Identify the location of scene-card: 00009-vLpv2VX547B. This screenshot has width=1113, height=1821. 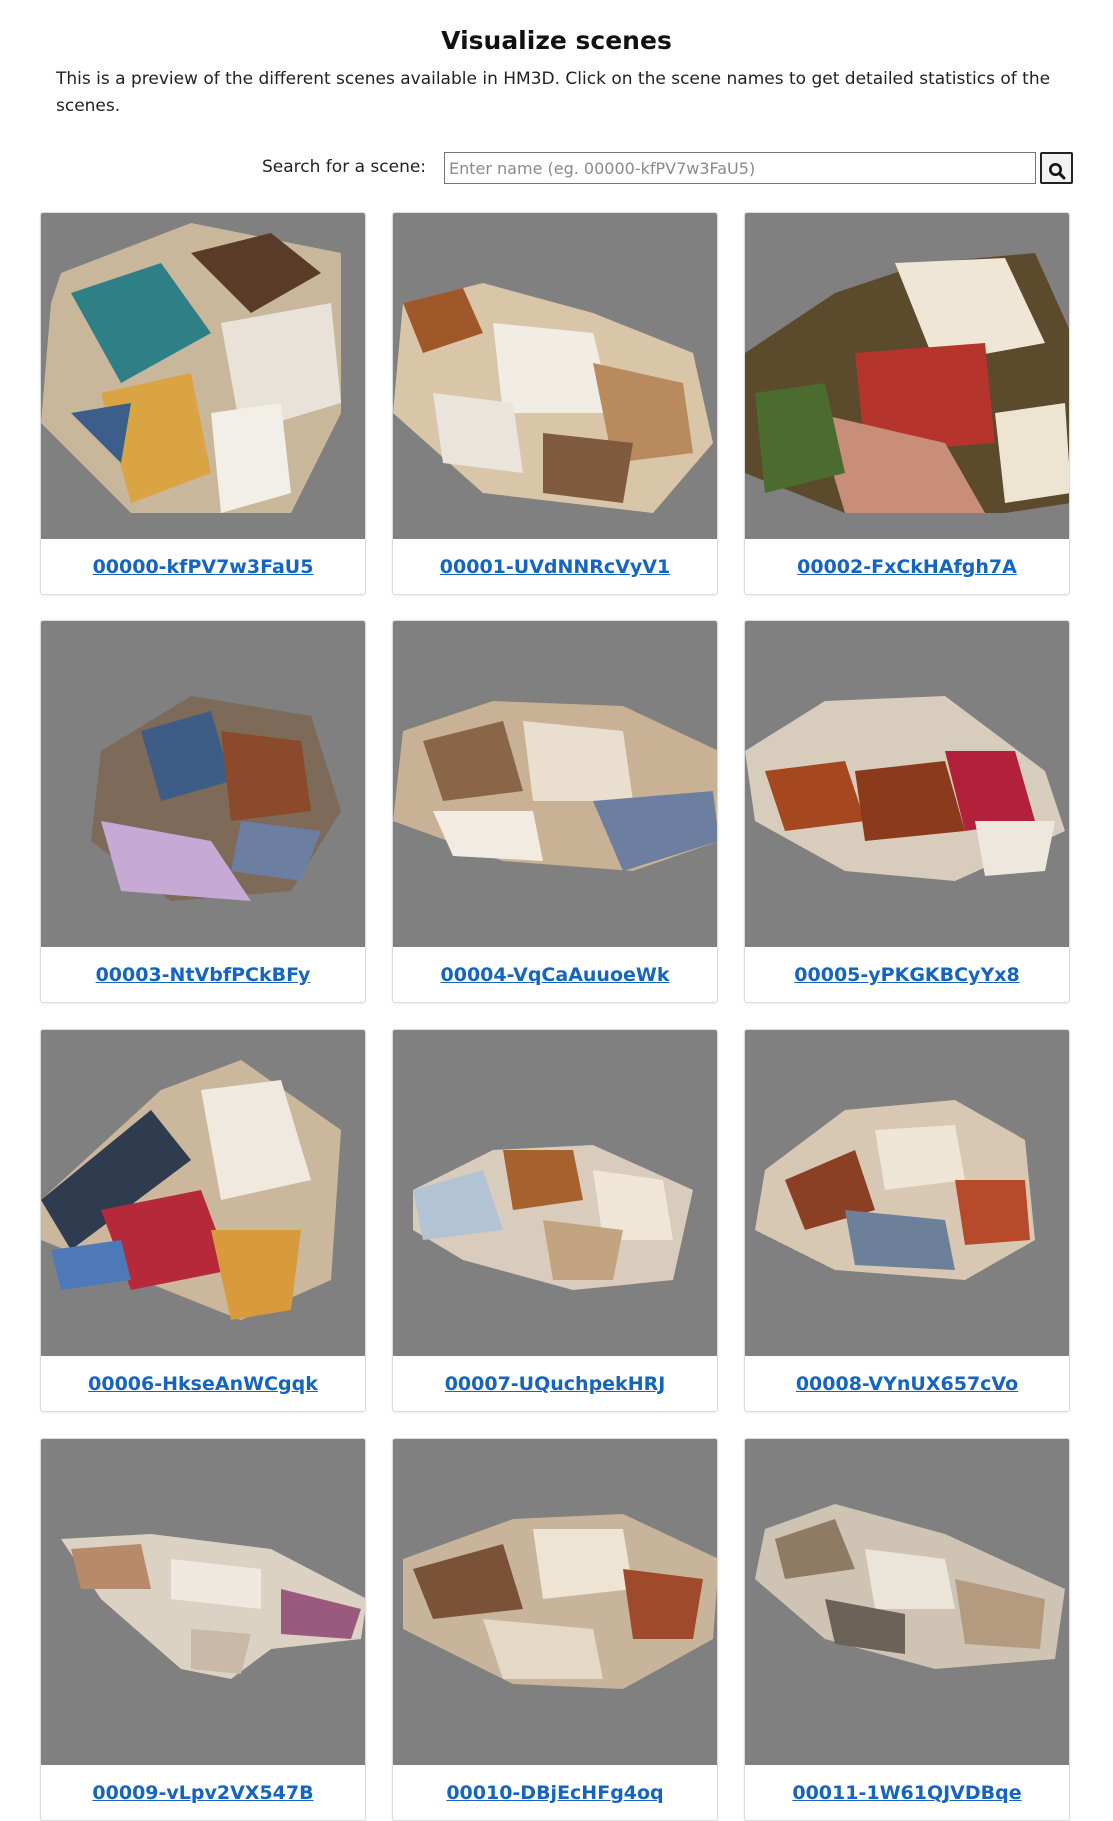
(203, 1629).